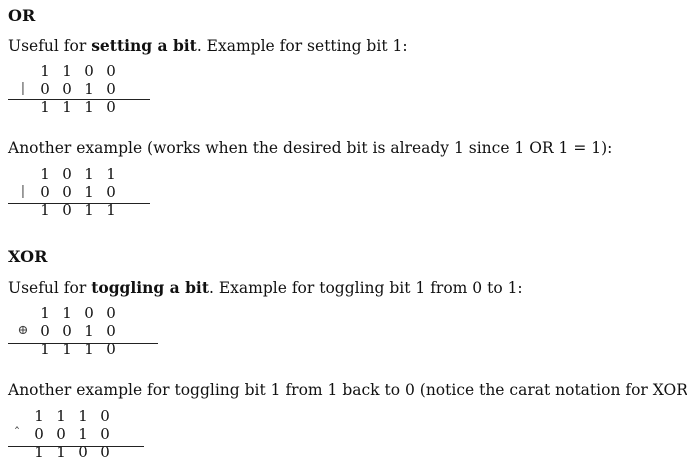 Image resolution: width=687 pixels, height=473 pixels. I want to click on or-desc-bold: setting a bit, so click(144, 45).